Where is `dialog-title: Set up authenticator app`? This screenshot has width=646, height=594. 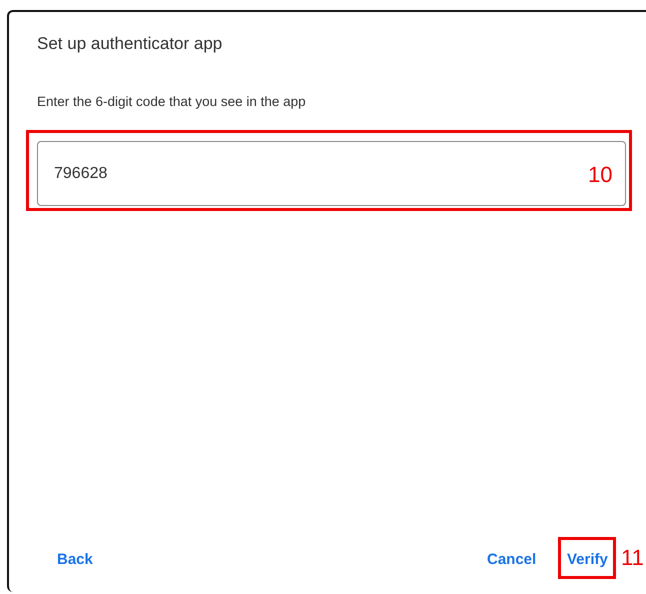
dialog-title: Set up authenticator app is located at coordinates (129, 44).